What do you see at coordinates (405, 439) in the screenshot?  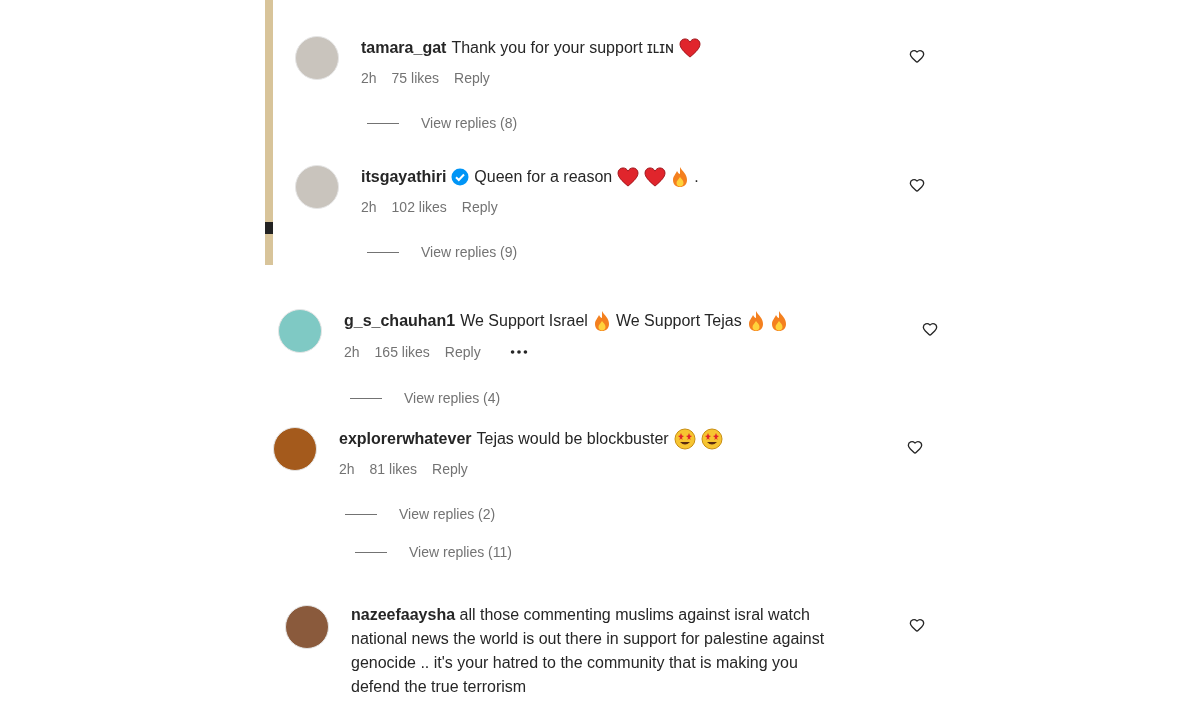 I see `username: explorerwhatever` at bounding box center [405, 439].